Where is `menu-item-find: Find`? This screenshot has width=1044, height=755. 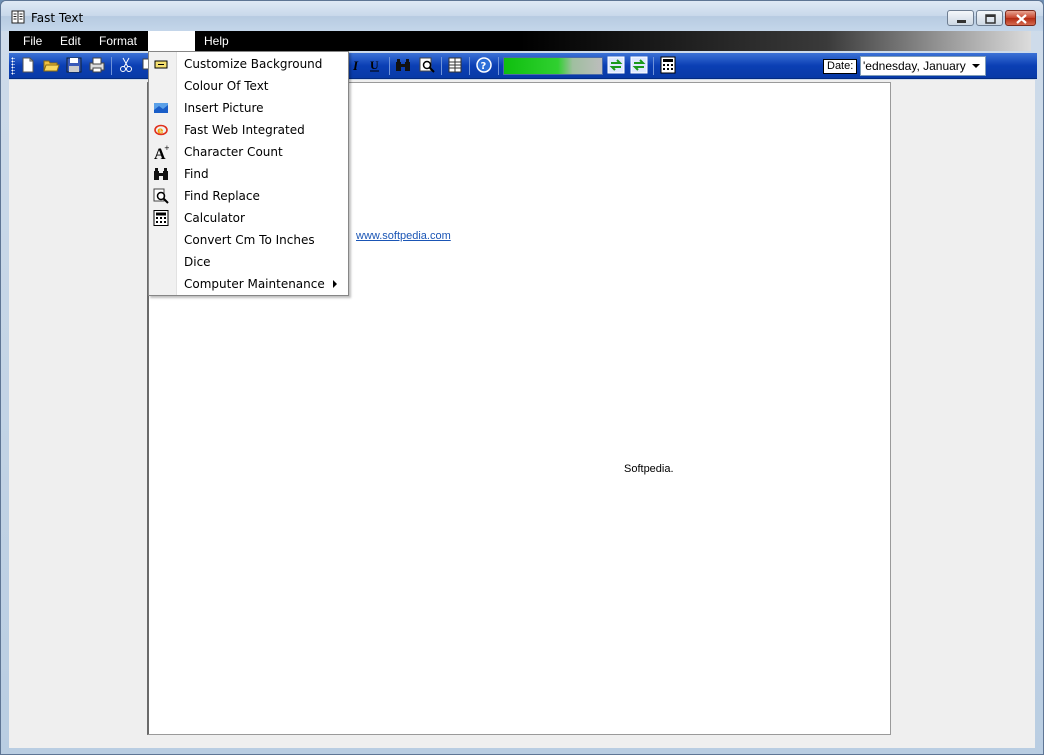 menu-item-find: Find is located at coordinates (248, 174).